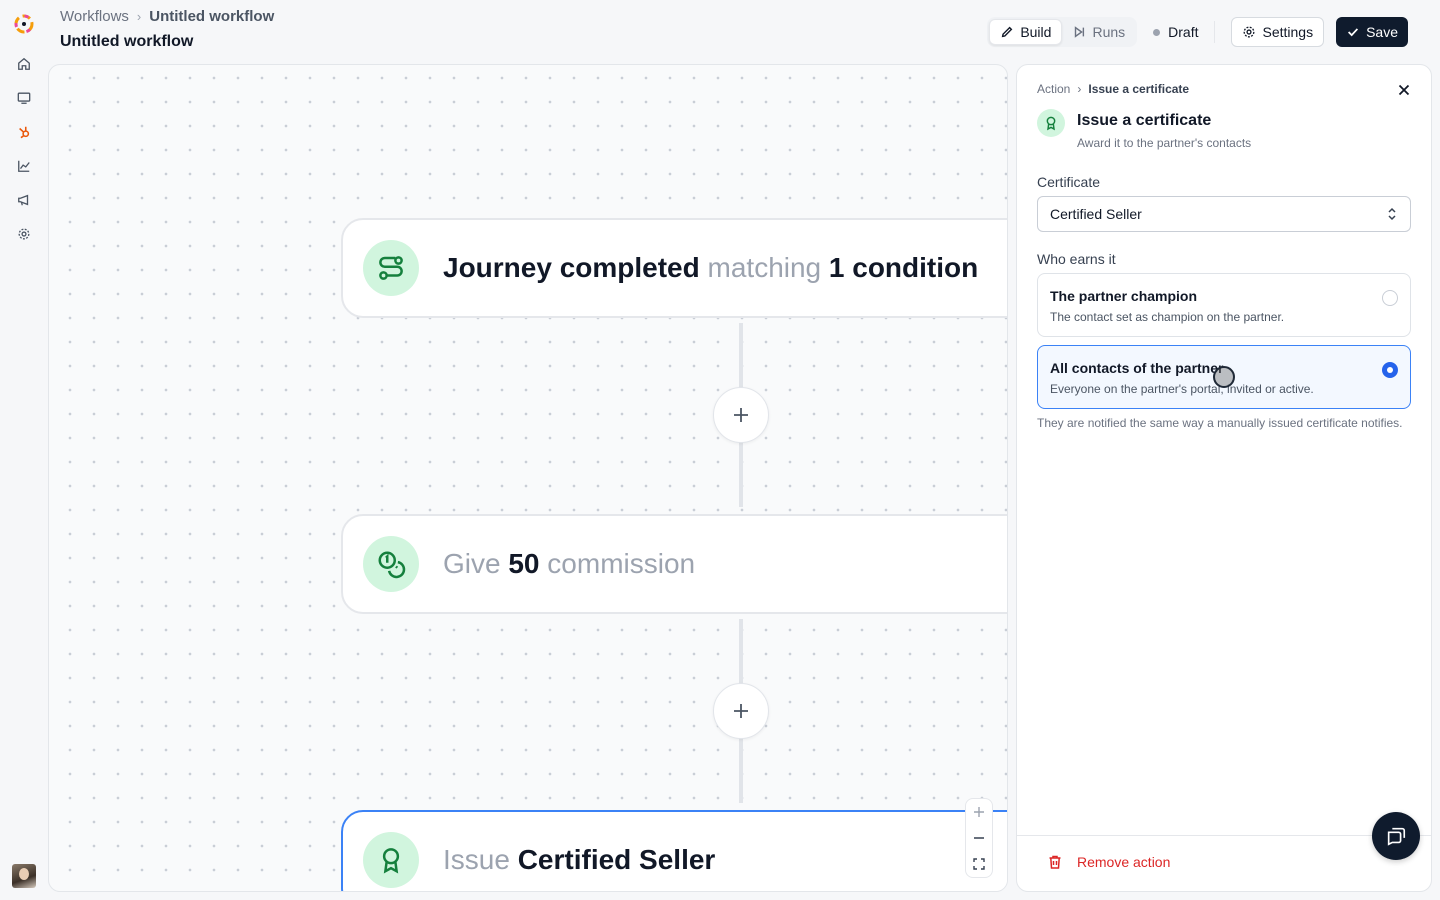 The height and width of the screenshot is (900, 1440). I want to click on who-earns-label: Who earns it, so click(1076, 259).